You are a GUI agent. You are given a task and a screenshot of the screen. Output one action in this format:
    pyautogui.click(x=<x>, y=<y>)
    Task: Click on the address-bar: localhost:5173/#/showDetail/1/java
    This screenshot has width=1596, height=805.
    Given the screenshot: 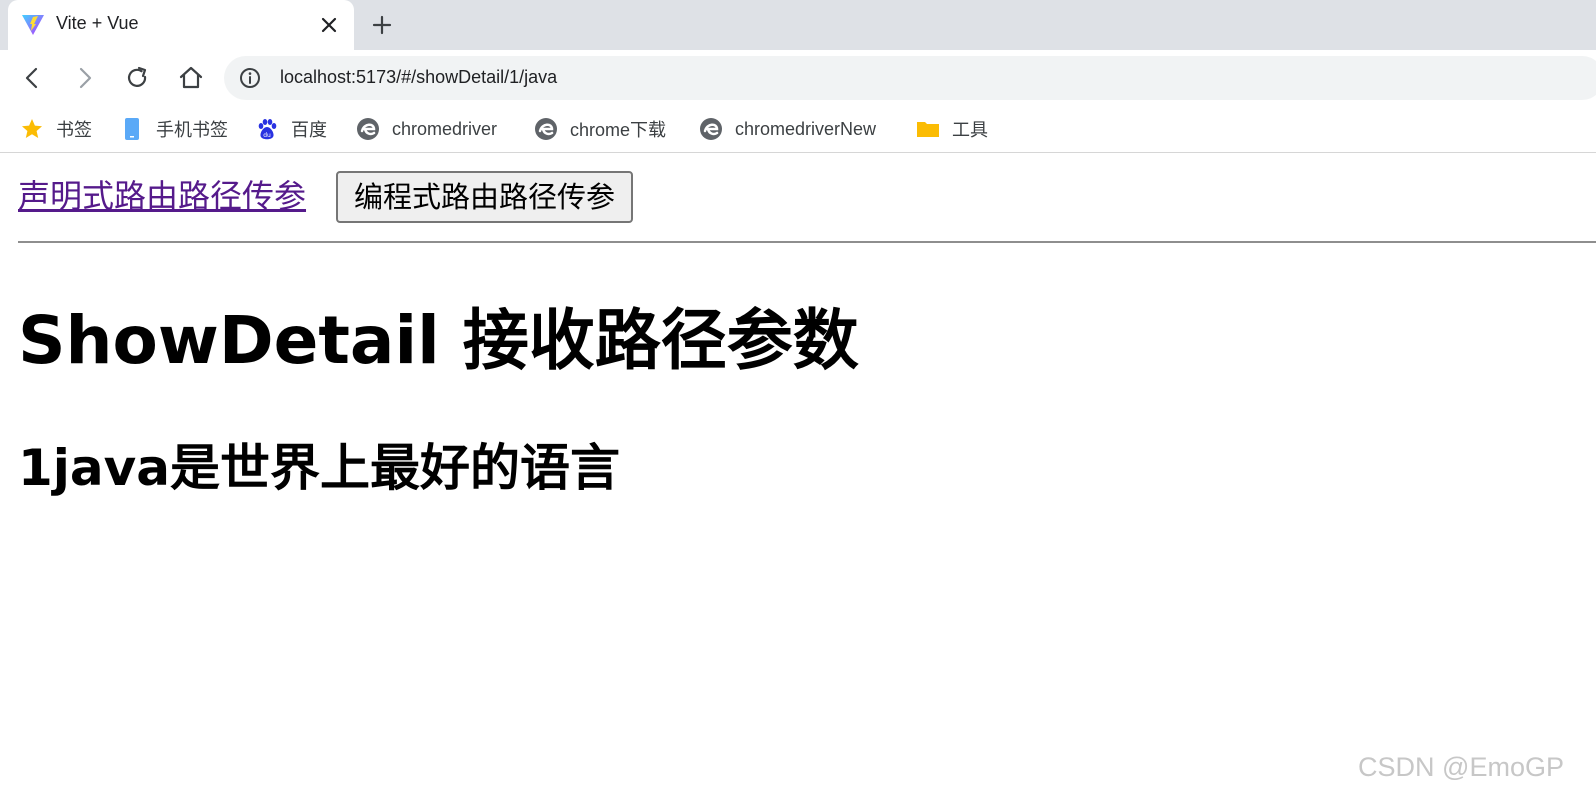 What is the action you would take?
    pyautogui.click(x=910, y=78)
    